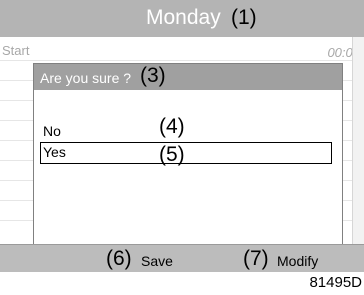  I want to click on option-no-label: No, so click(52, 131).